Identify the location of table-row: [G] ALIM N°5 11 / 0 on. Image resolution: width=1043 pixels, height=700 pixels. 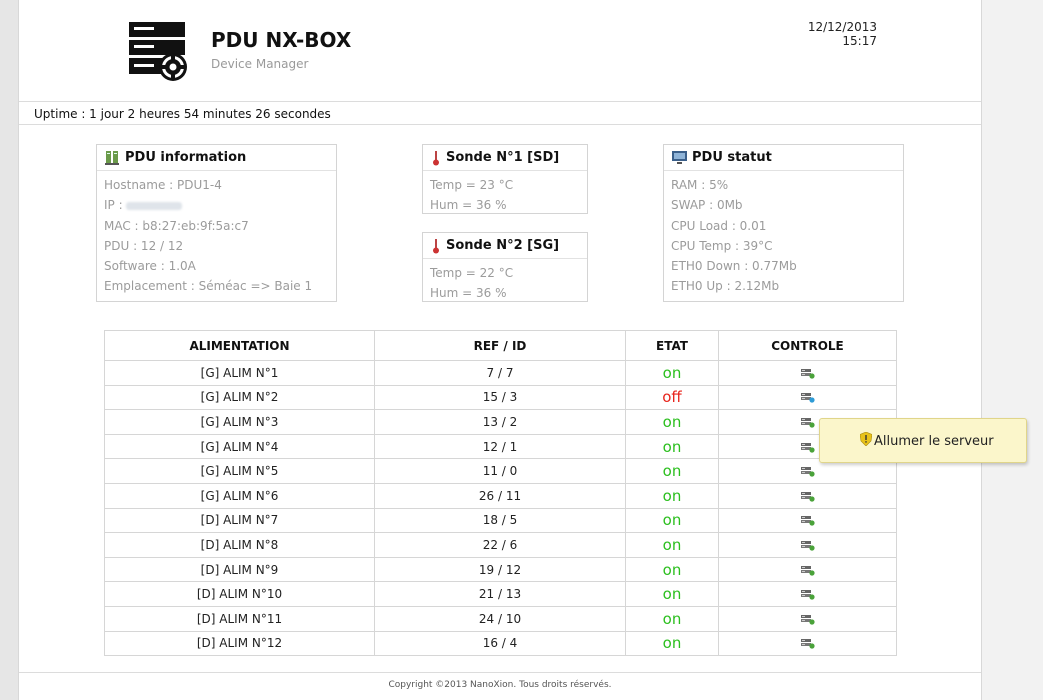
(500, 471).